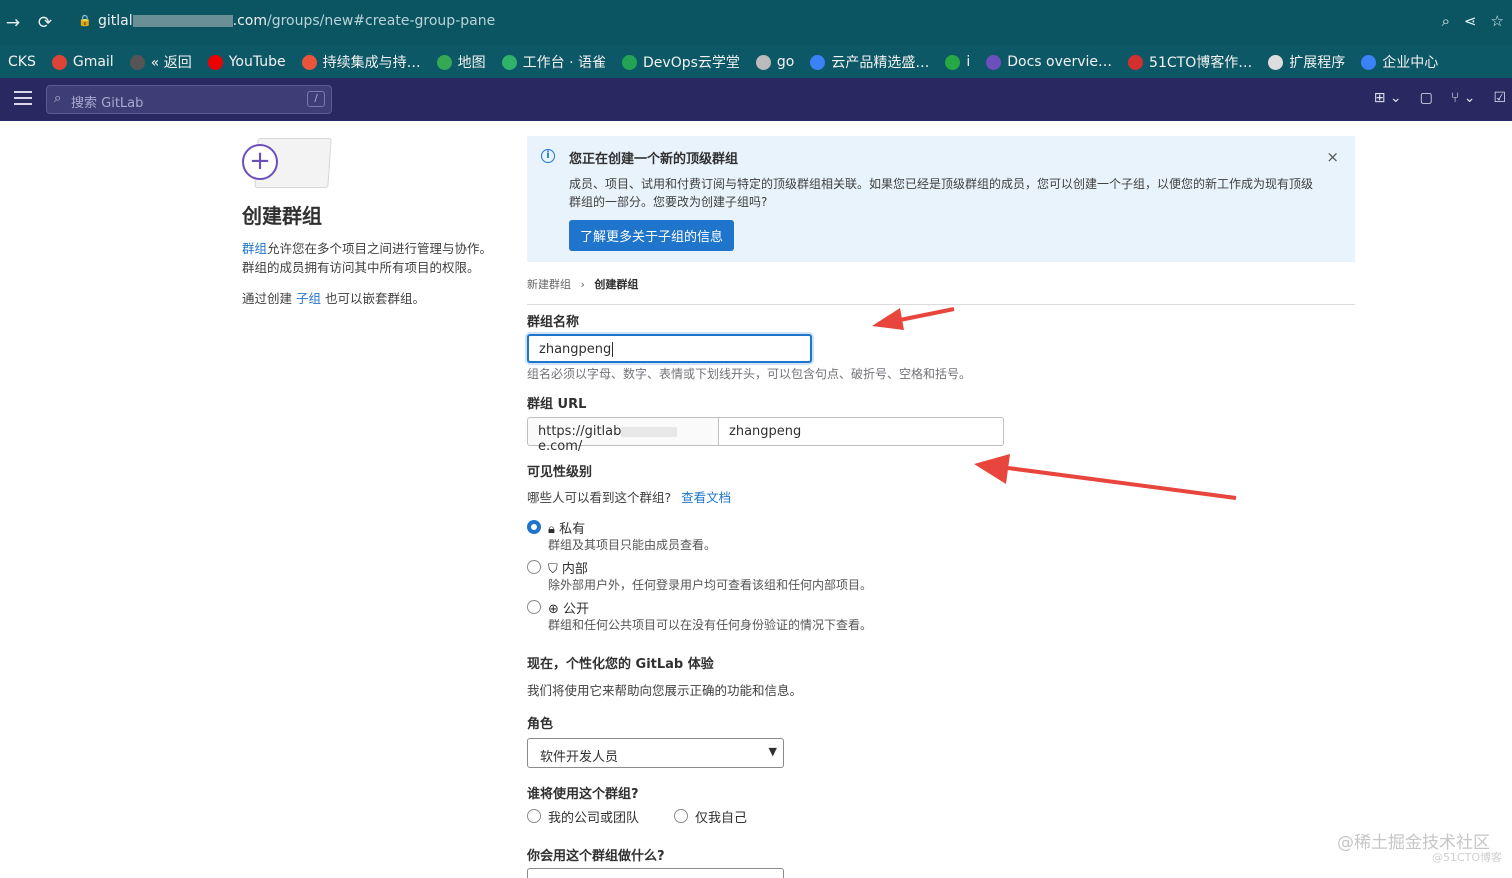  What do you see at coordinates (1388, 98) in the screenshot?
I see `new-item-icon: ⊞ ⌄` at bounding box center [1388, 98].